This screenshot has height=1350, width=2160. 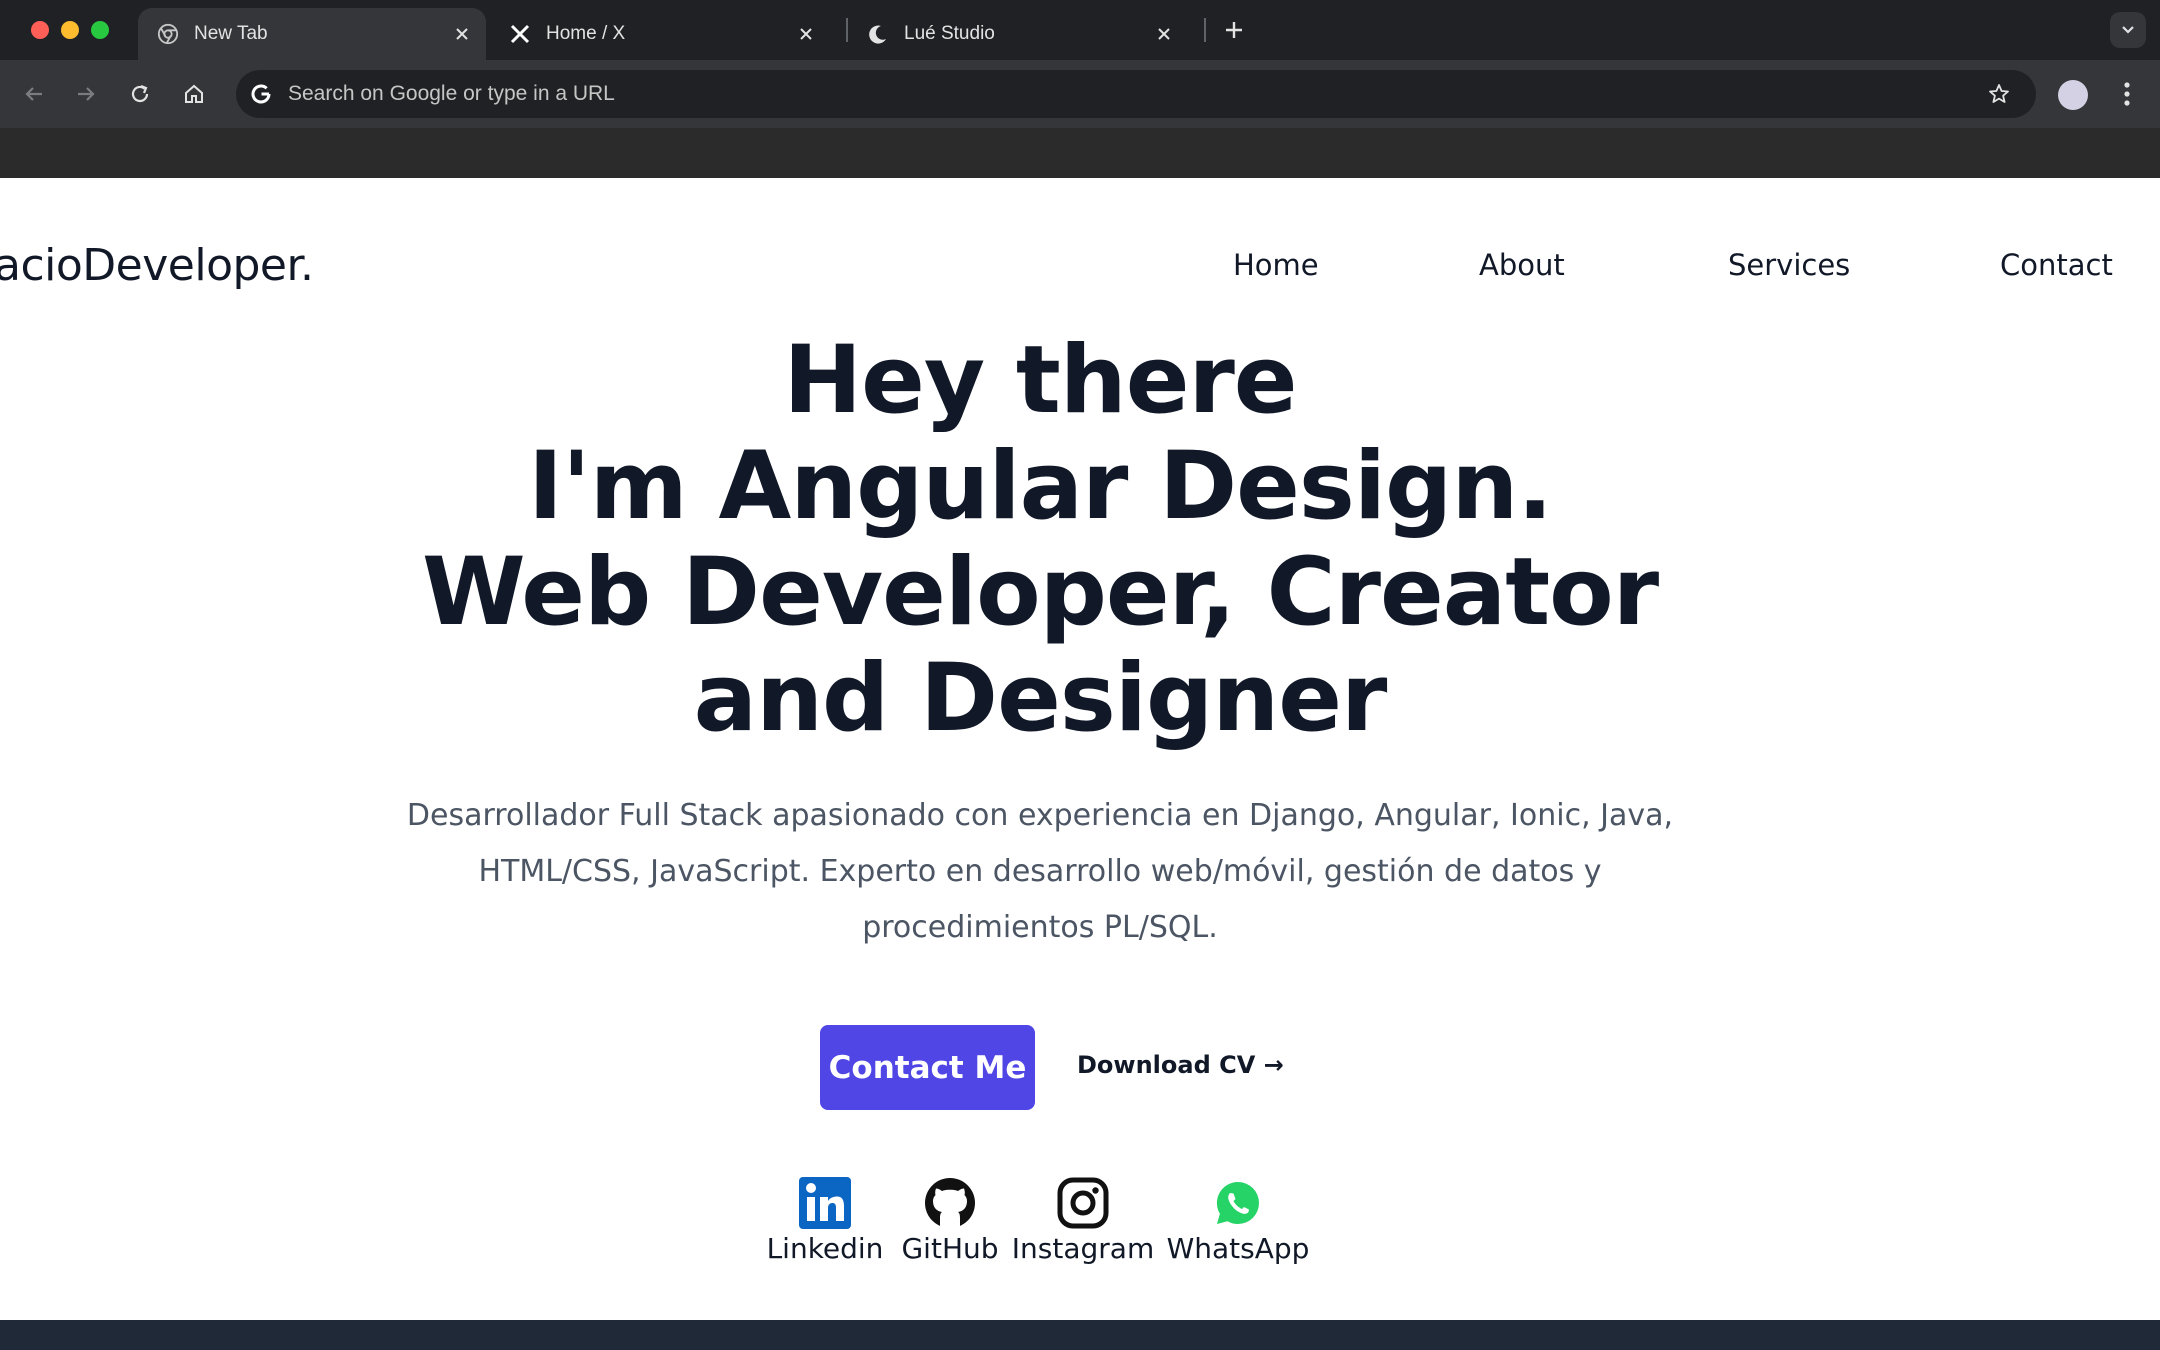 What do you see at coordinates (2056, 265) in the screenshot?
I see `nav-link-contact: Contact` at bounding box center [2056, 265].